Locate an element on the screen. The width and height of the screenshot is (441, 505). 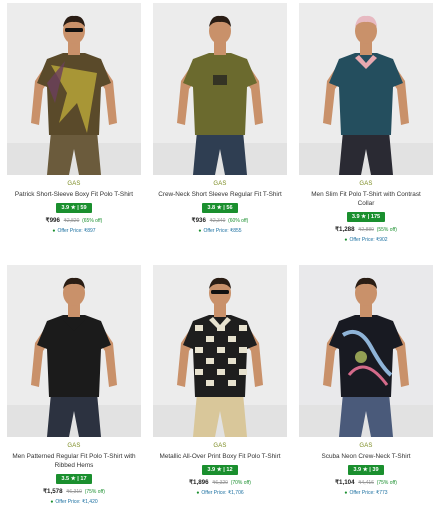
price-row: ₹1,896 ₹6,320 (70% off) is located at coordinates (220, 483).